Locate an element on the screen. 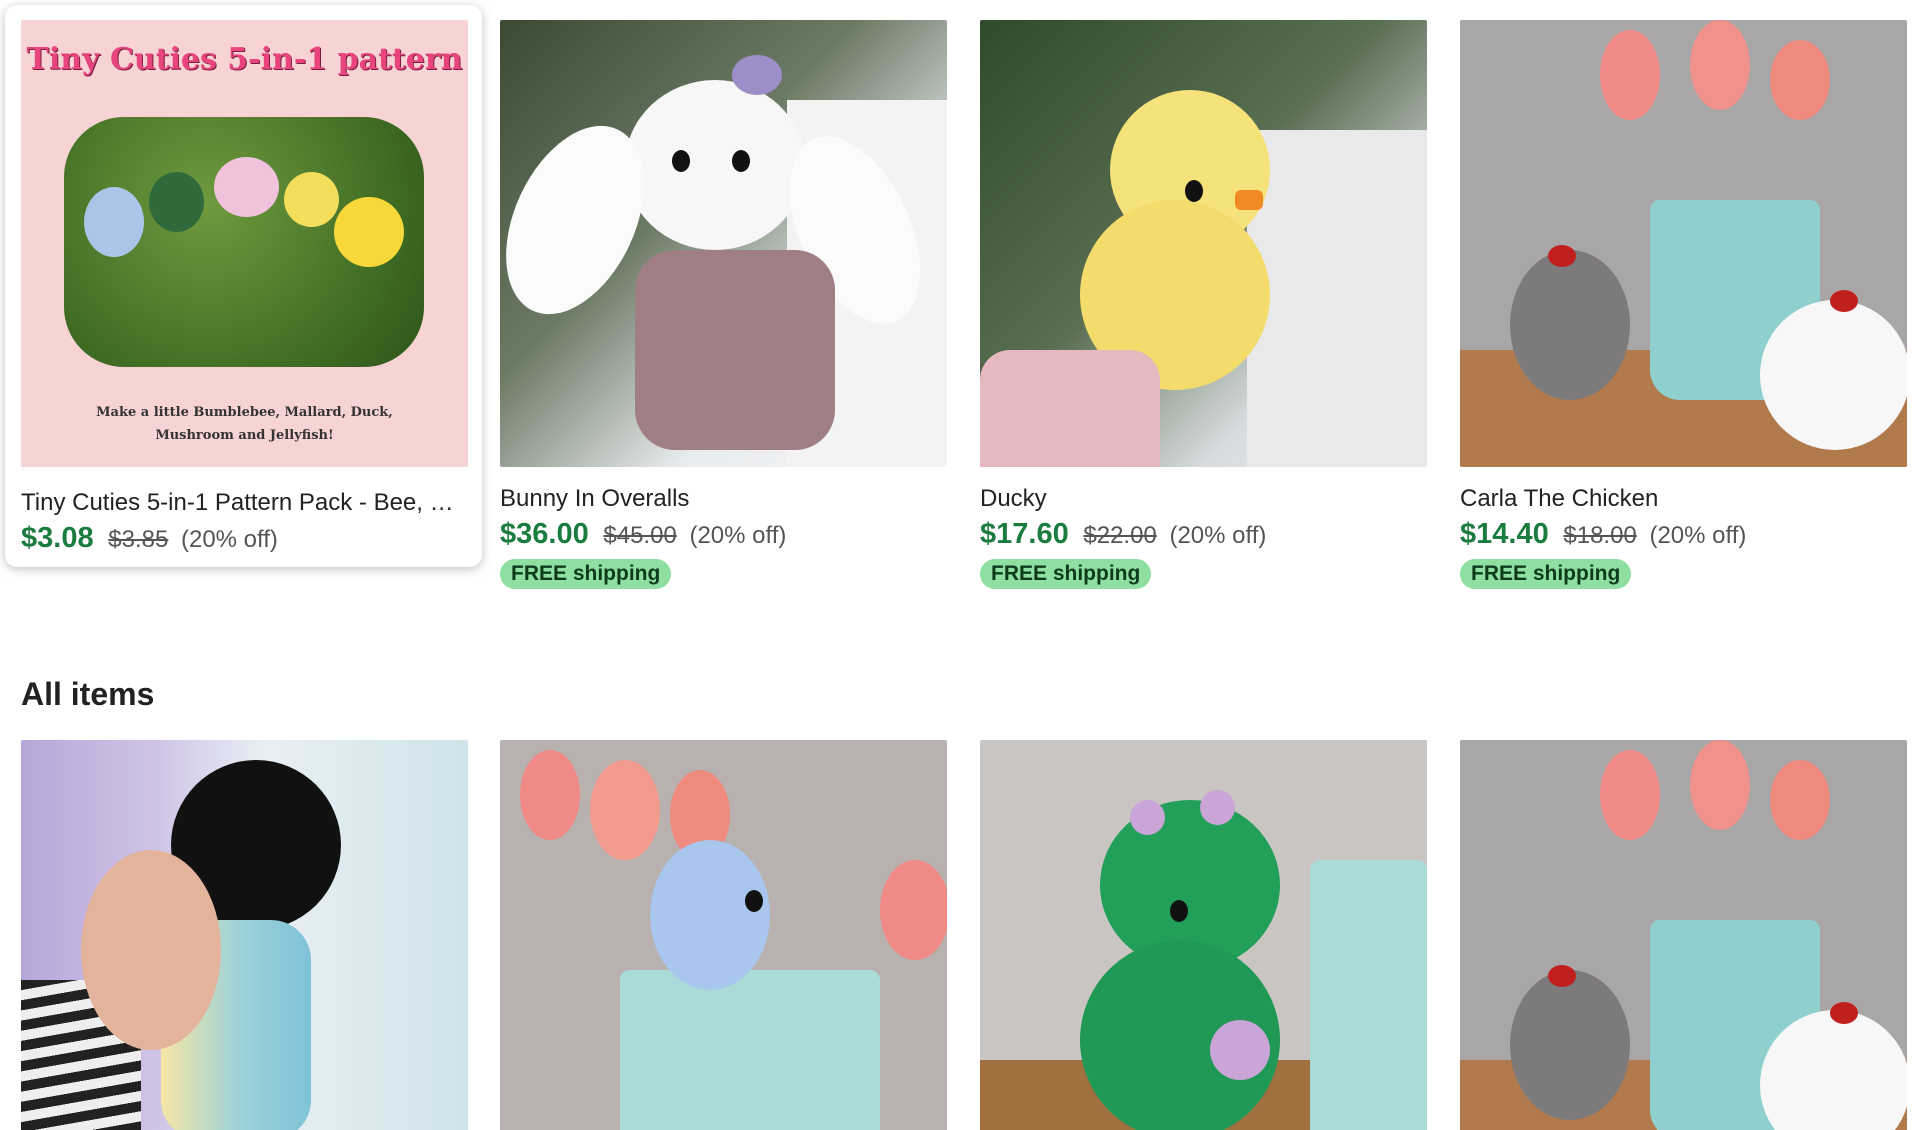 The width and height of the screenshot is (1920, 1130). price-line: $36.00 $45.00 (20% off) is located at coordinates (723, 535).